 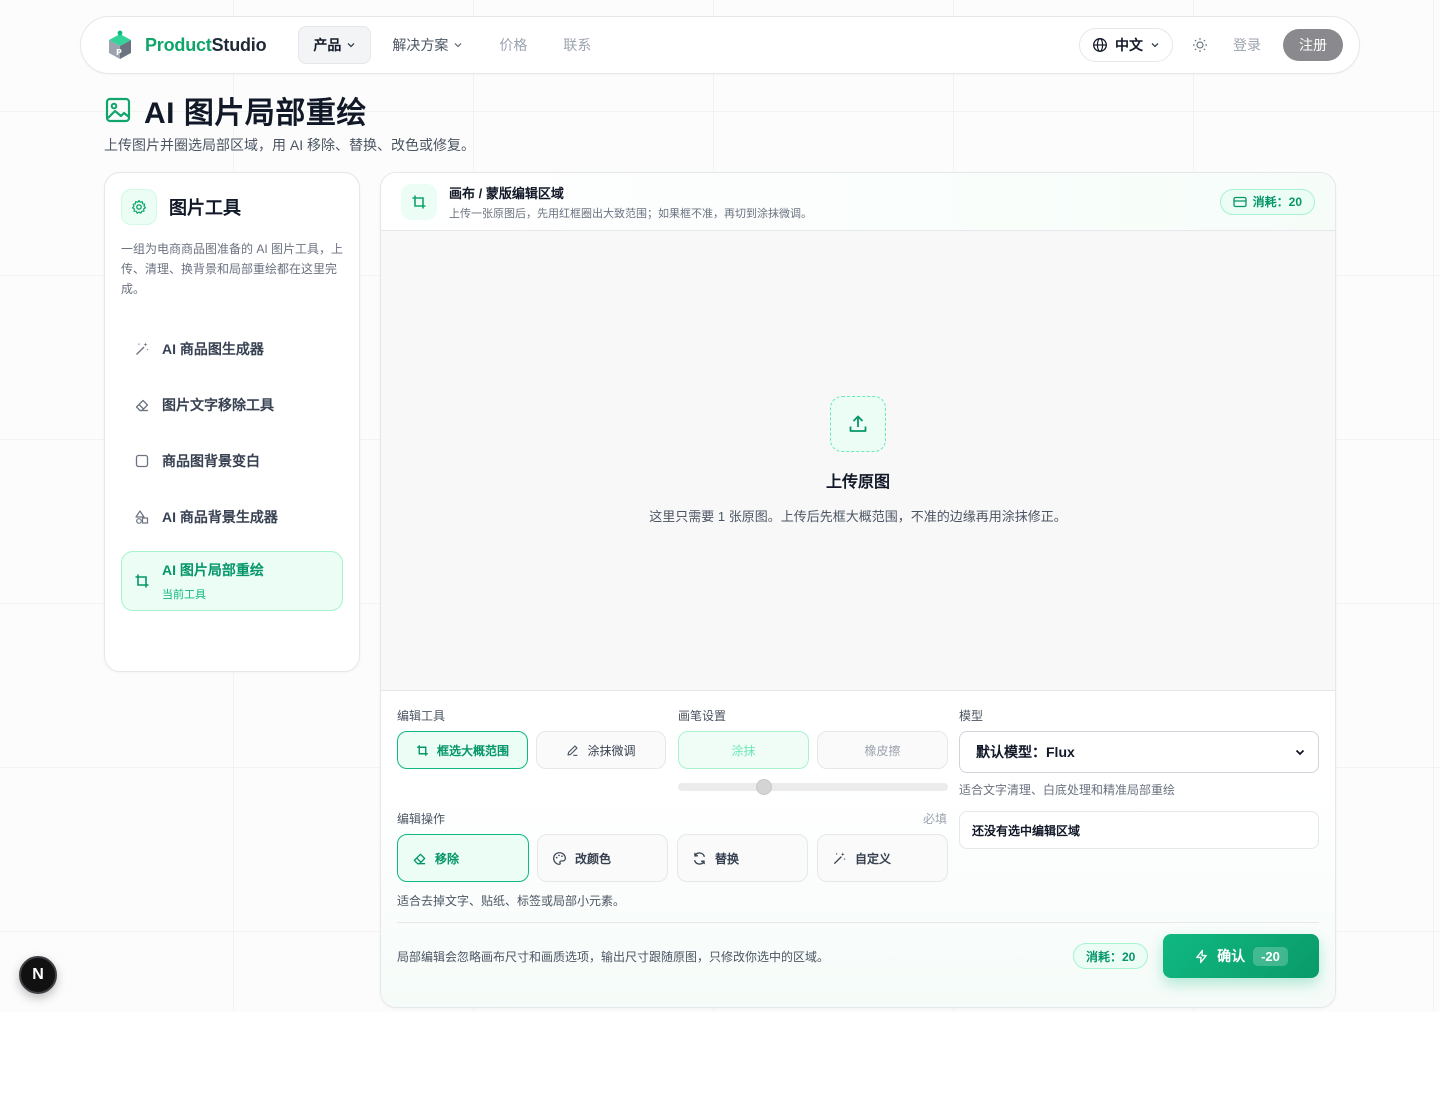 I want to click on nav-item-label: 产品, so click(x=327, y=45).